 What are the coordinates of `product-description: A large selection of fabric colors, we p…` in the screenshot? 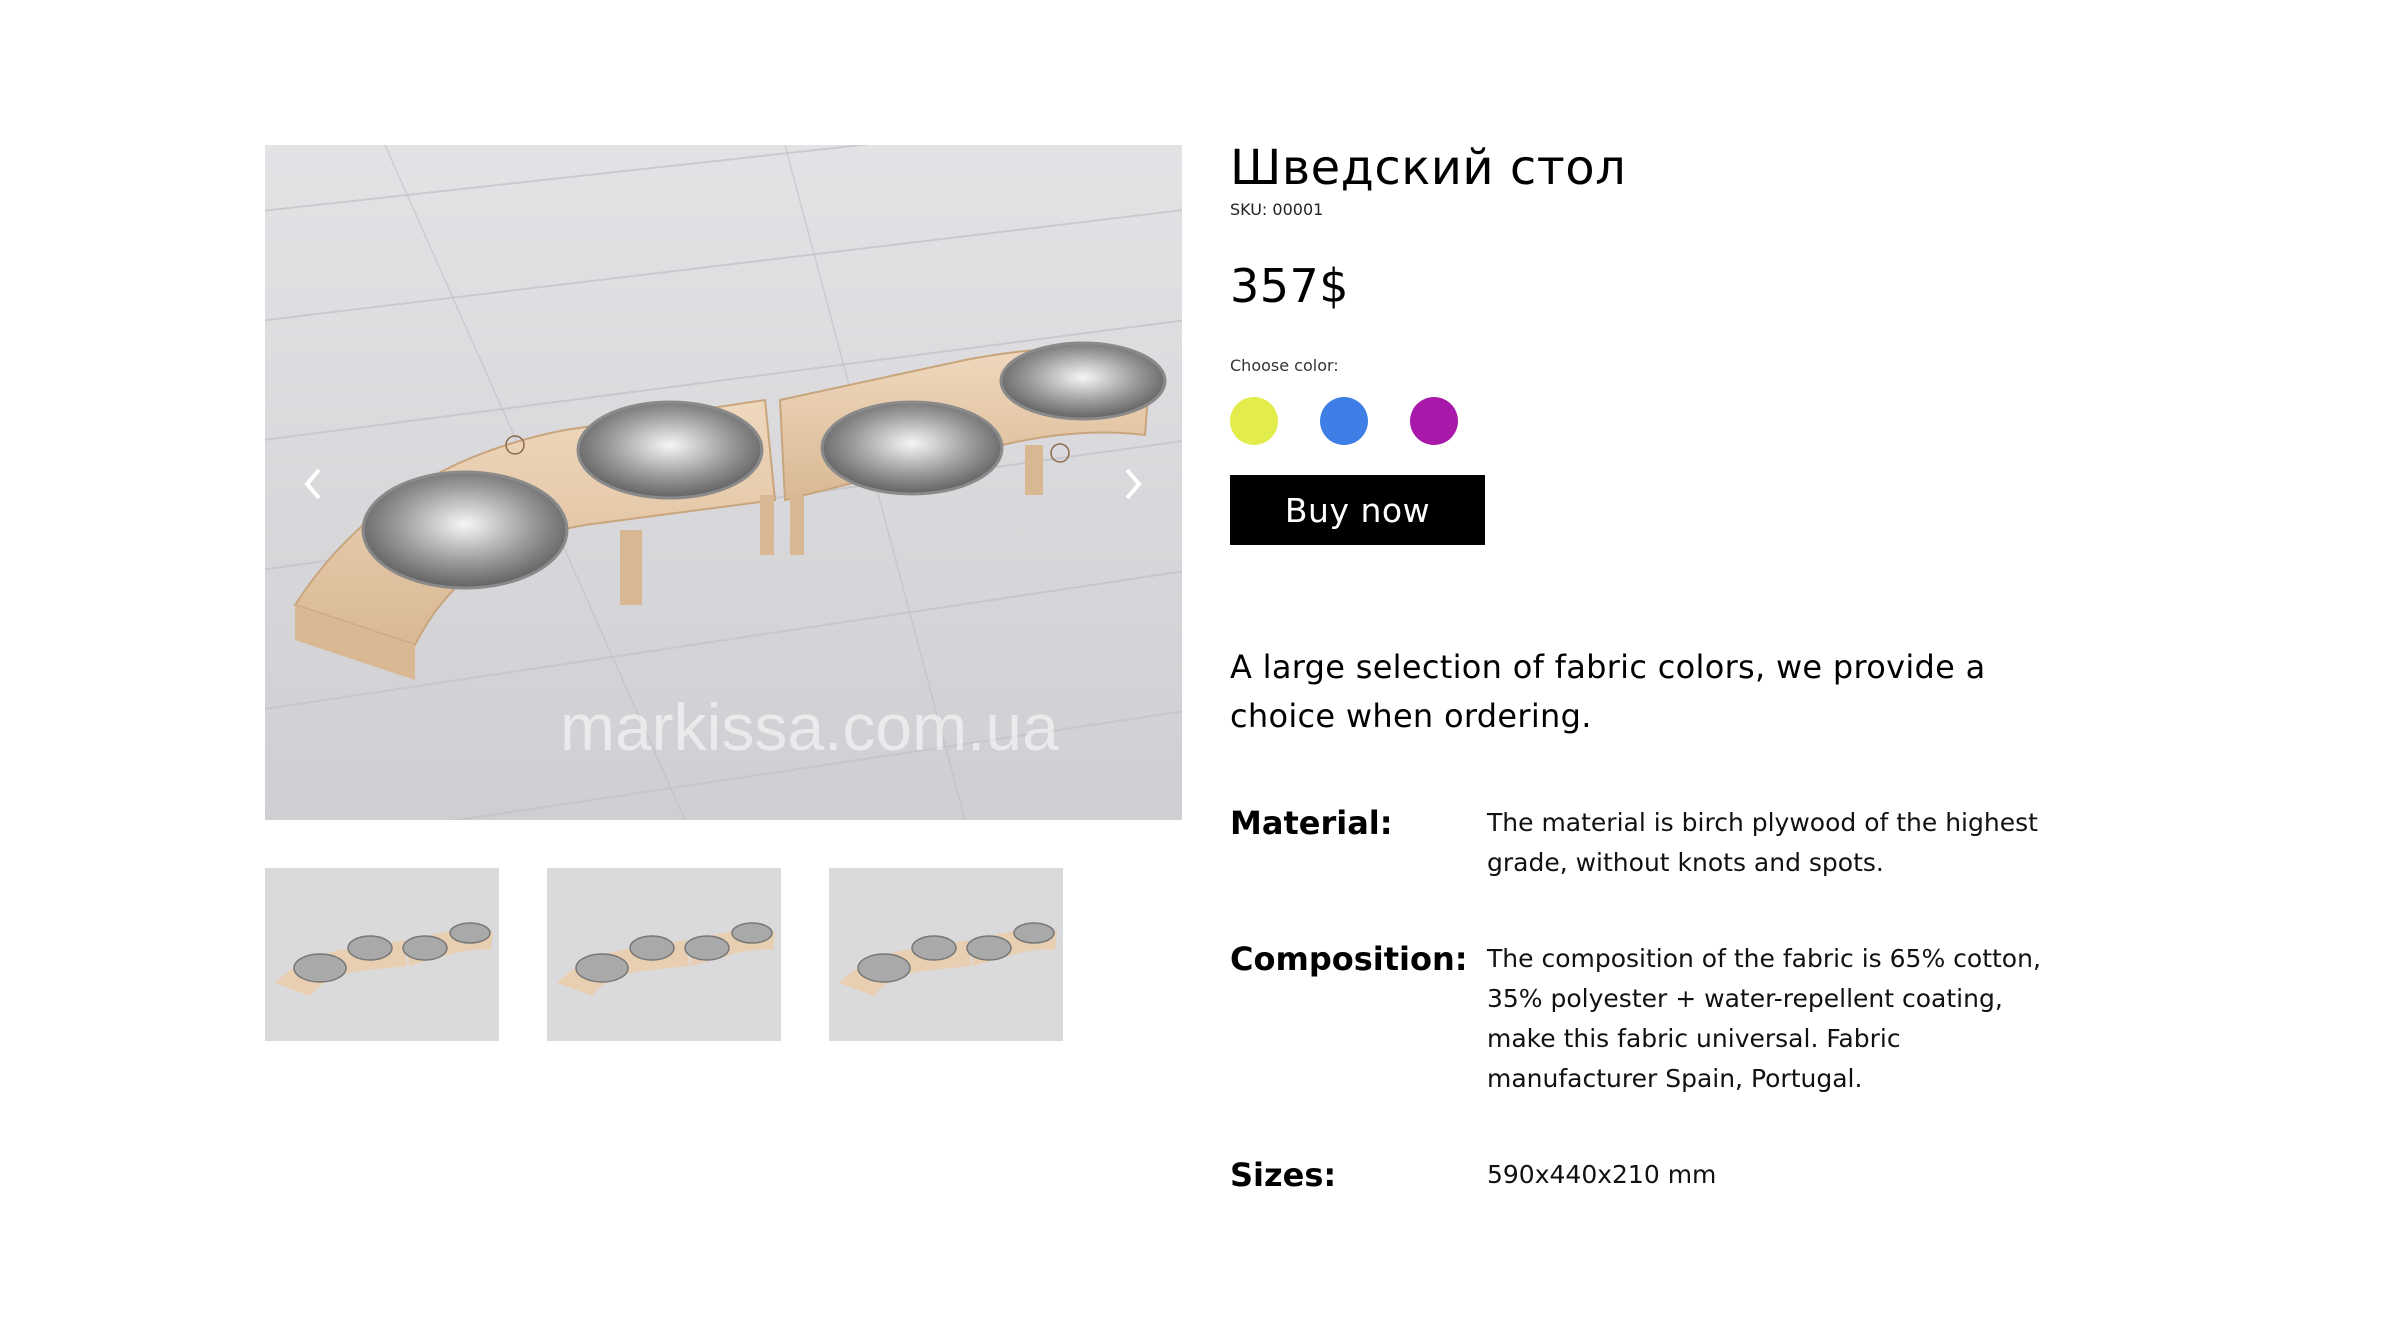 It's located at (1608, 691).